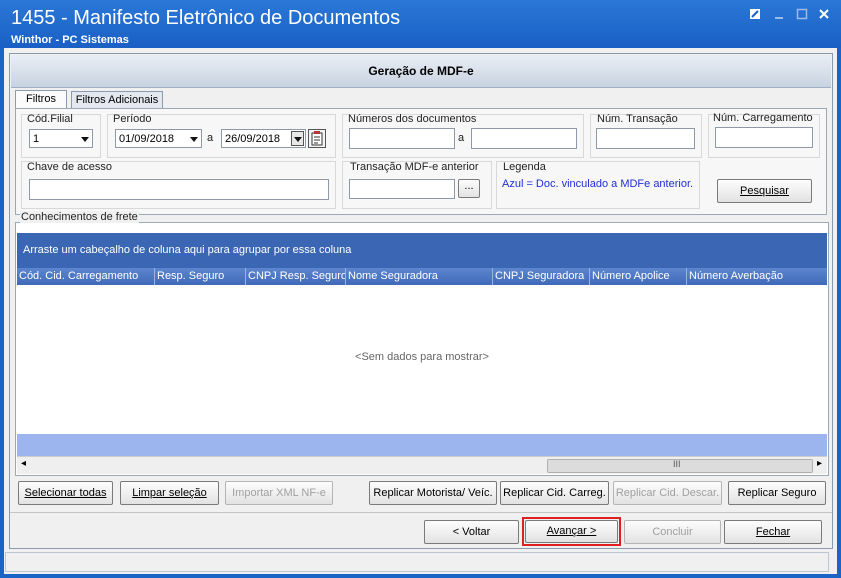 The image size is (841, 578). Describe the element at coordinates (317, 138) in the screenshot. I see `calendar-icon` at that location.